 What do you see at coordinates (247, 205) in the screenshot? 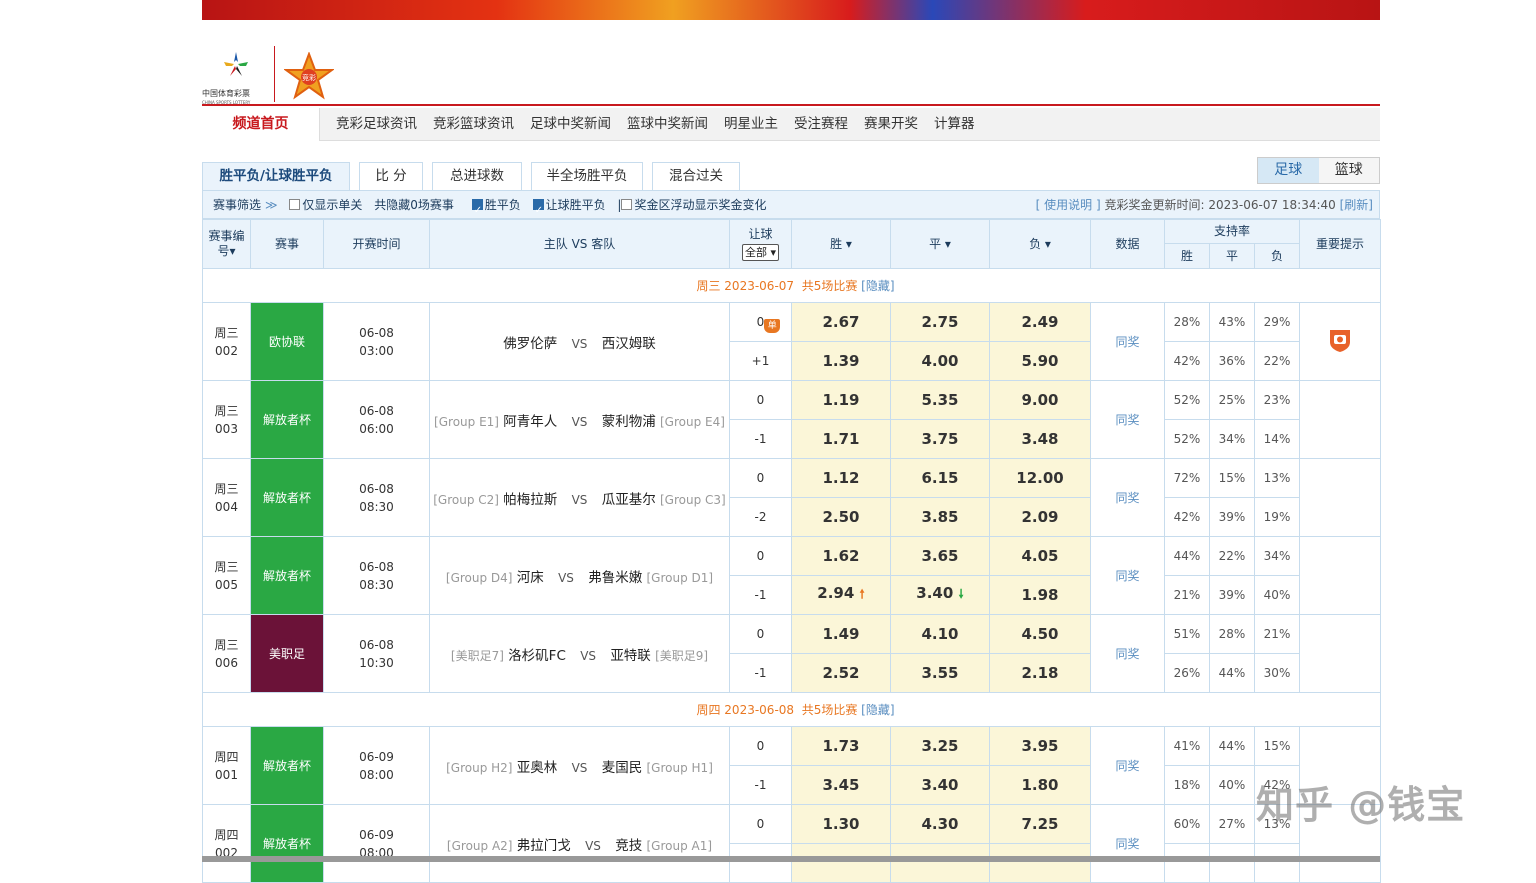
I see `match-filter-button: 赛事筛选 ≫` at bounding box center [247, 205].